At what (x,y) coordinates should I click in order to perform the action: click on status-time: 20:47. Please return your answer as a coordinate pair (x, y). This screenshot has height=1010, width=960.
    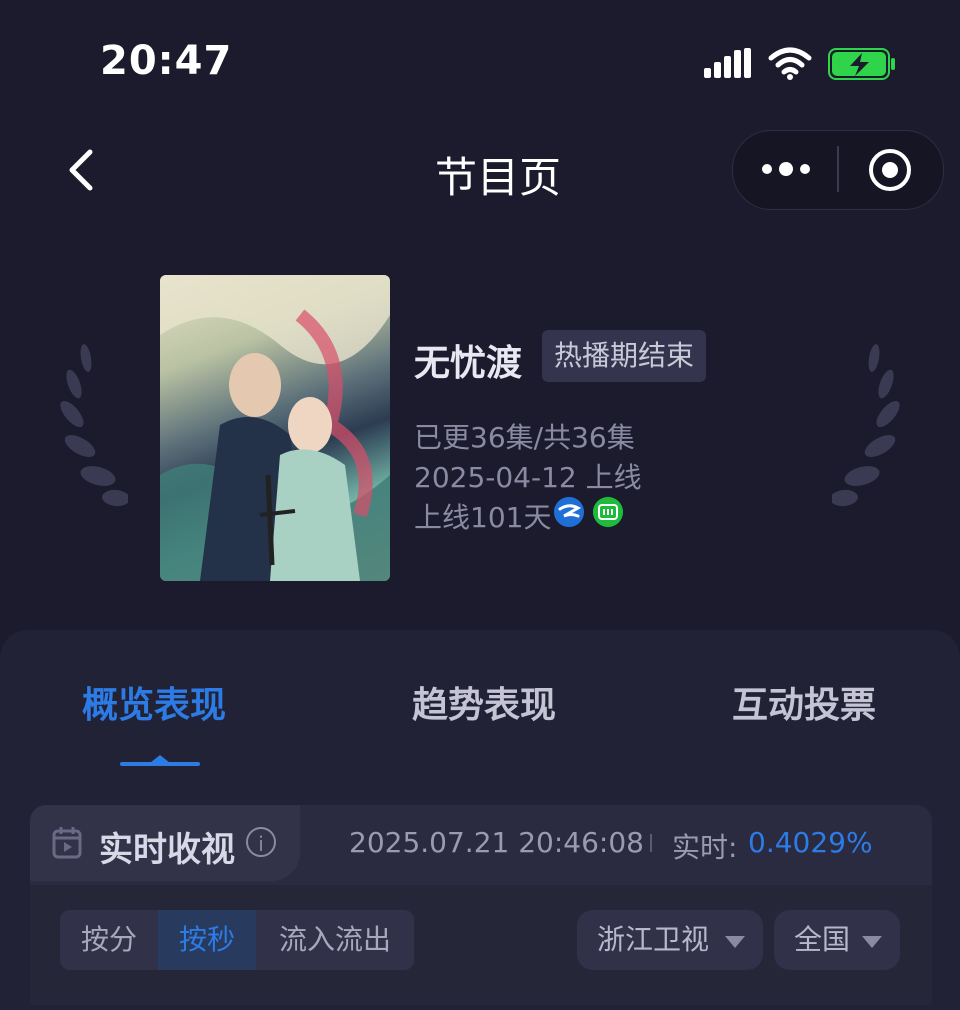
    Looking at the image, I should click on (166, 61).